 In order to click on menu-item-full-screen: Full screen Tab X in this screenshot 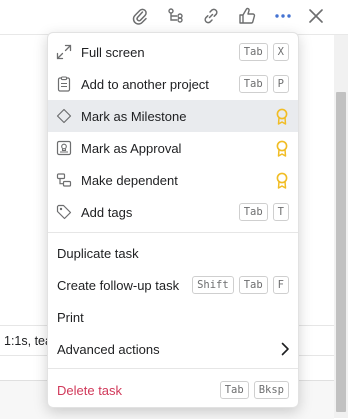, I will do `click(173, 52)`.